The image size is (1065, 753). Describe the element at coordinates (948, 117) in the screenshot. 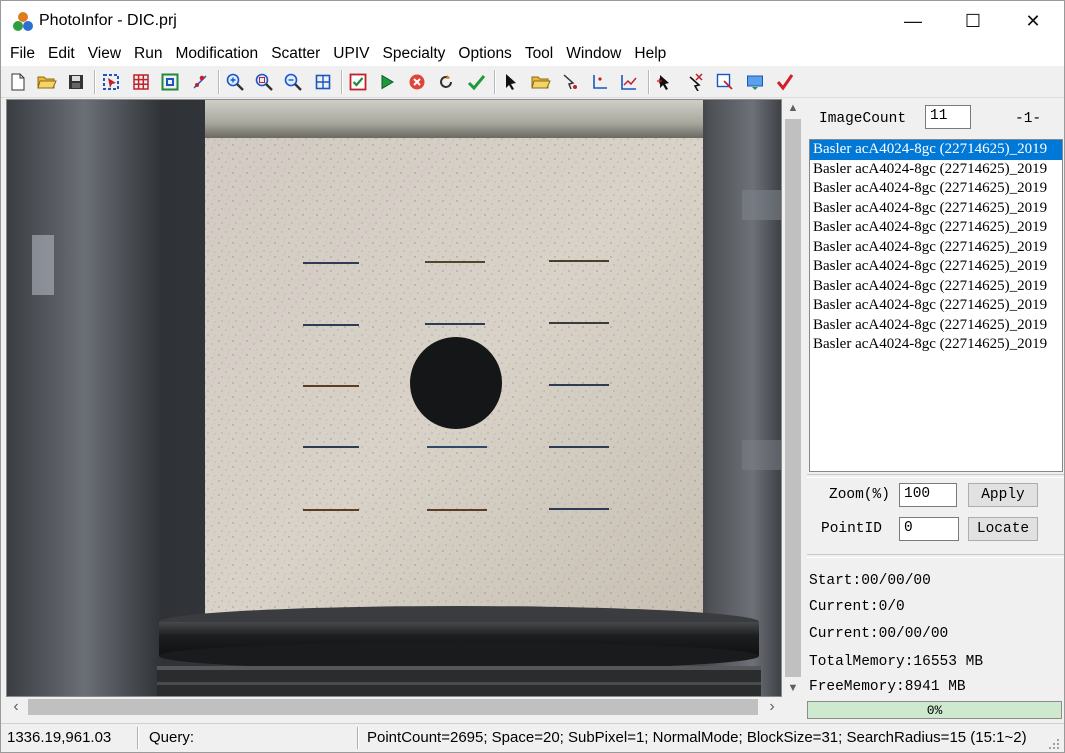

I see `image-count-field: 11` at that location.